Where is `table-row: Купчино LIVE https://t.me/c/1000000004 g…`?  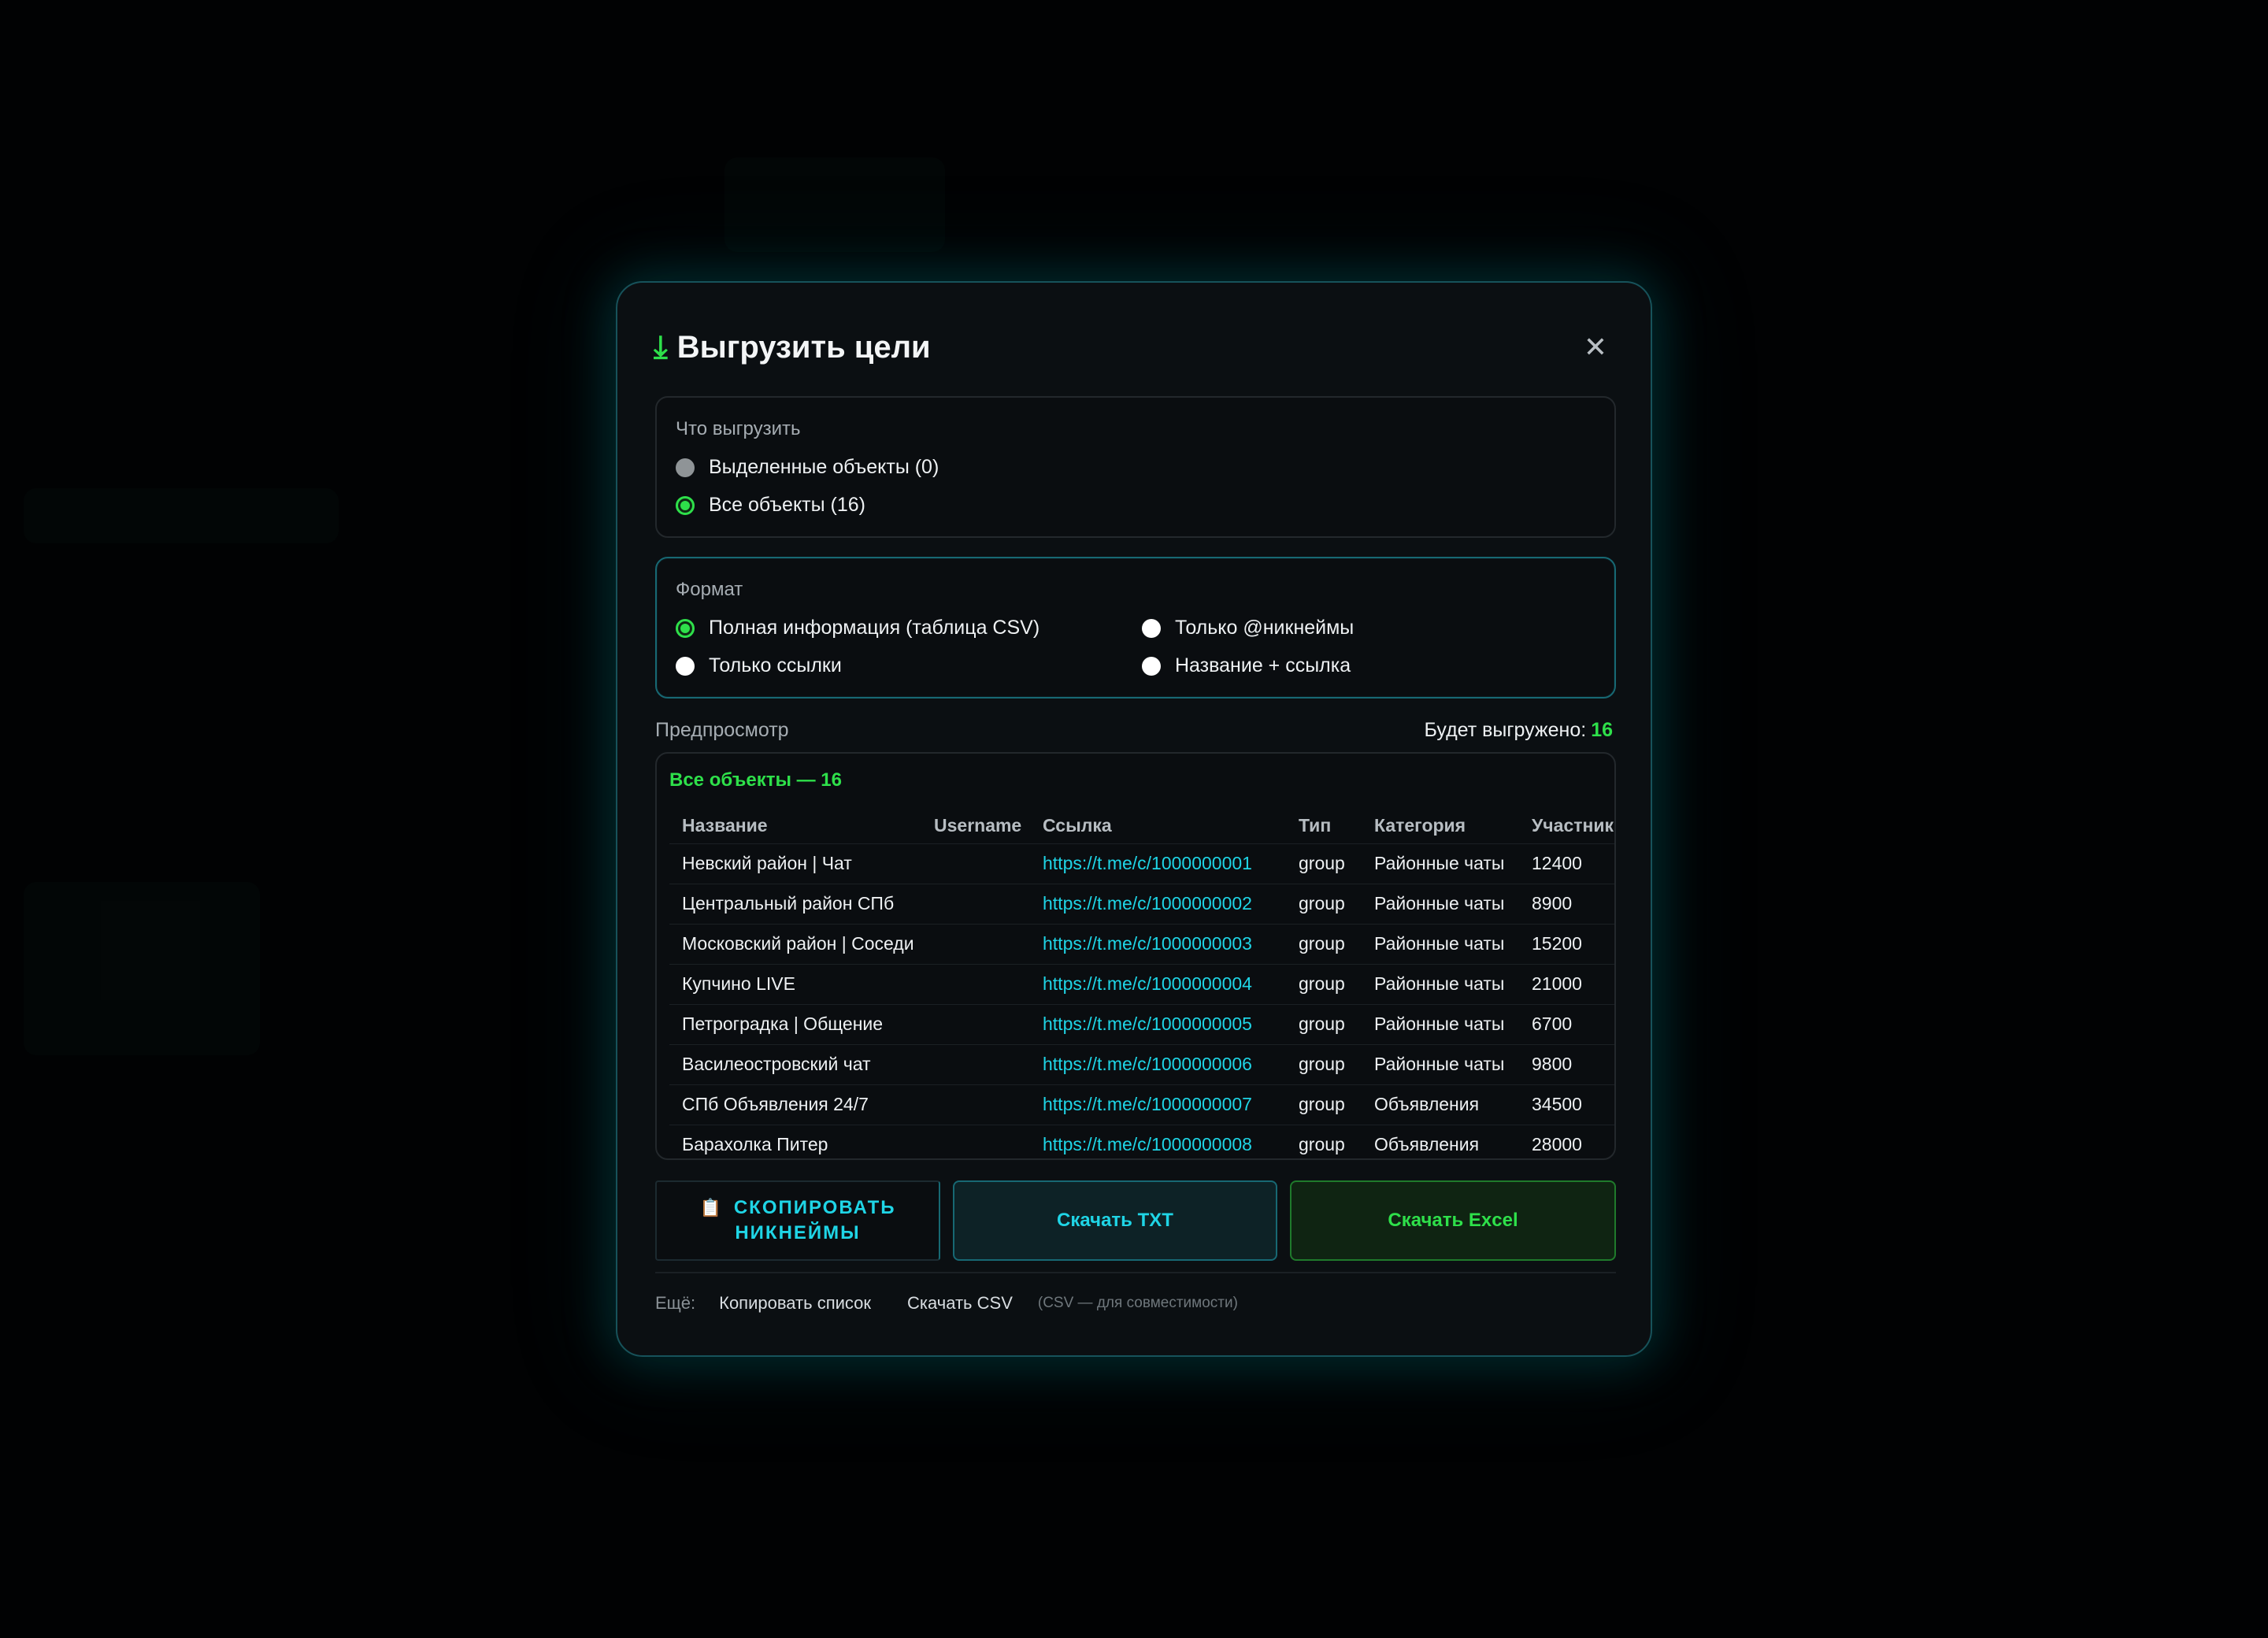
table-row: Купчино LIVE https://t.me/c/1000000004 g… is located at coordinates (1141, 983).